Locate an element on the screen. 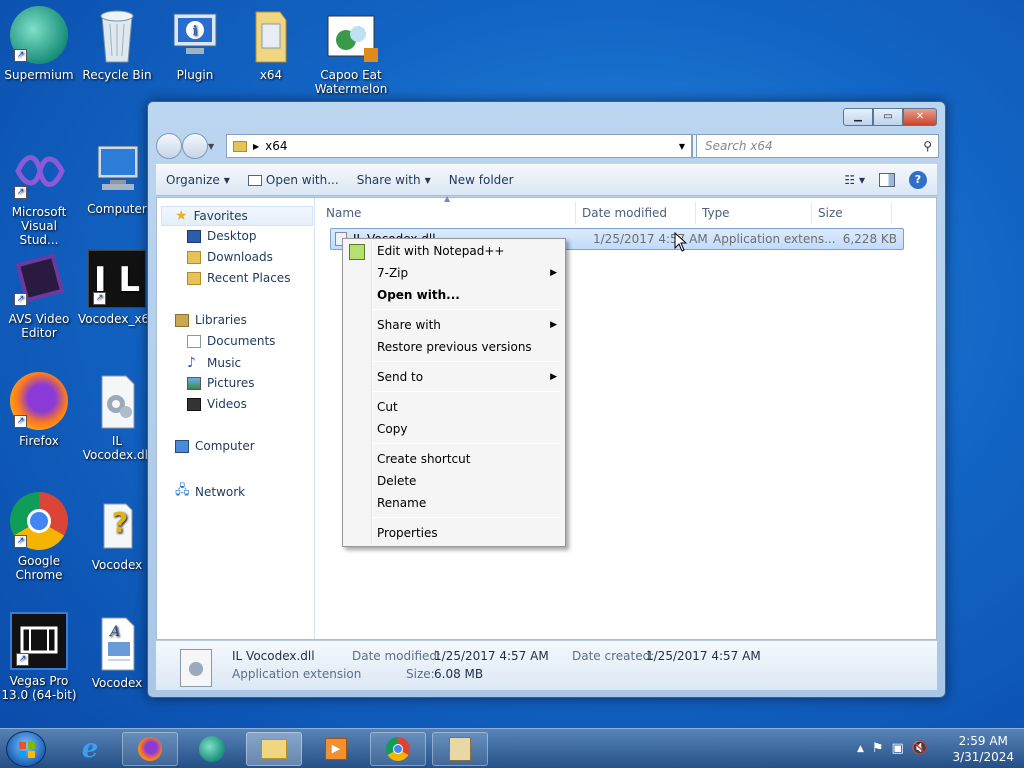 The image size is (1024, 768). view-options-icon: ☷ ▾ is located at coordinates (854, 180).